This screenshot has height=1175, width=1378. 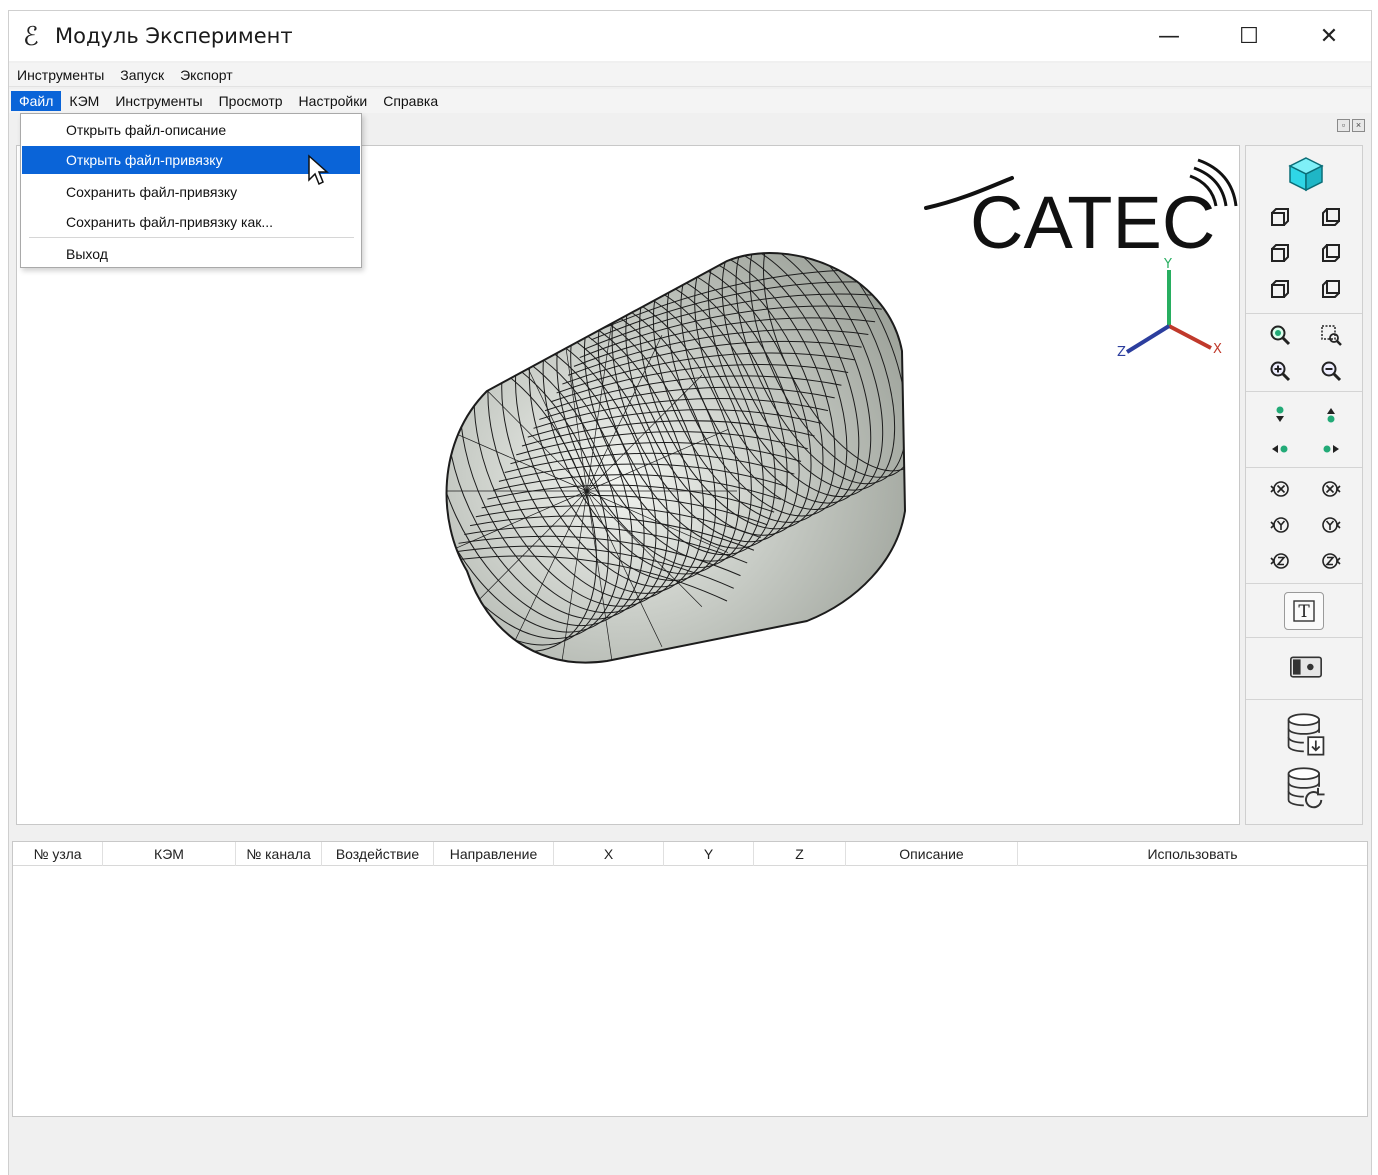 I want to click on menu-file: Файл, so click(x=36, y=101).